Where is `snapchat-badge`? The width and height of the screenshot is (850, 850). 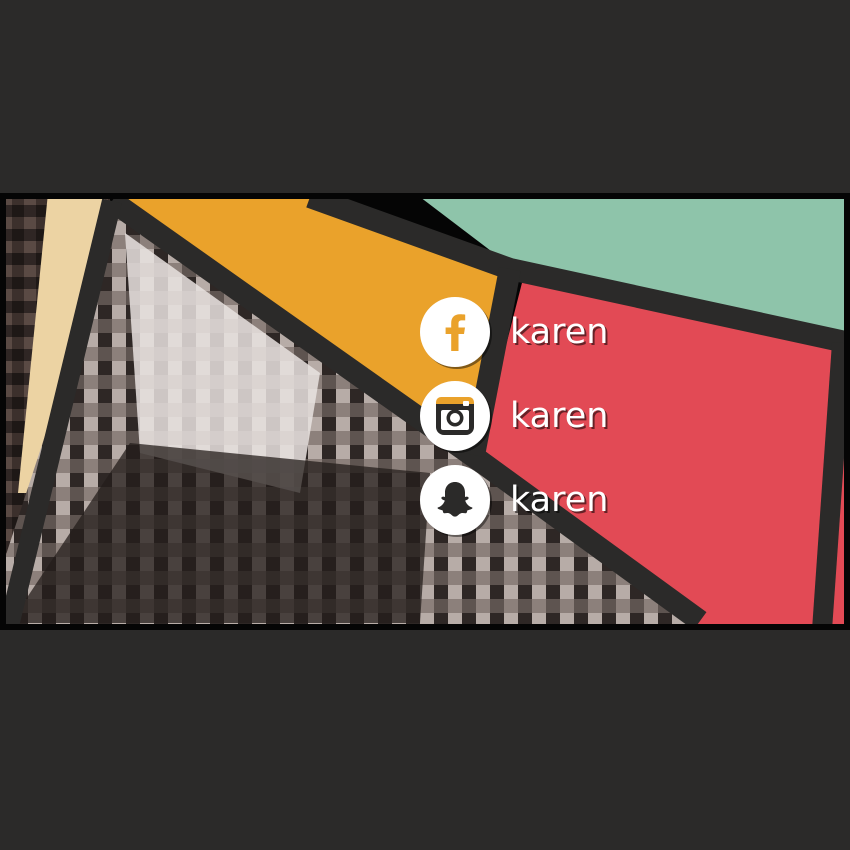
snapchat-badge is located at coordinates (455, 500).